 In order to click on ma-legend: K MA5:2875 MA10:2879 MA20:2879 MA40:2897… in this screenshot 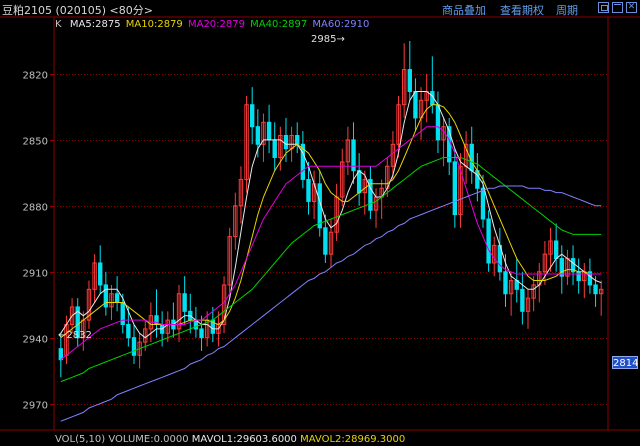, I will do `click(213, 24)`.